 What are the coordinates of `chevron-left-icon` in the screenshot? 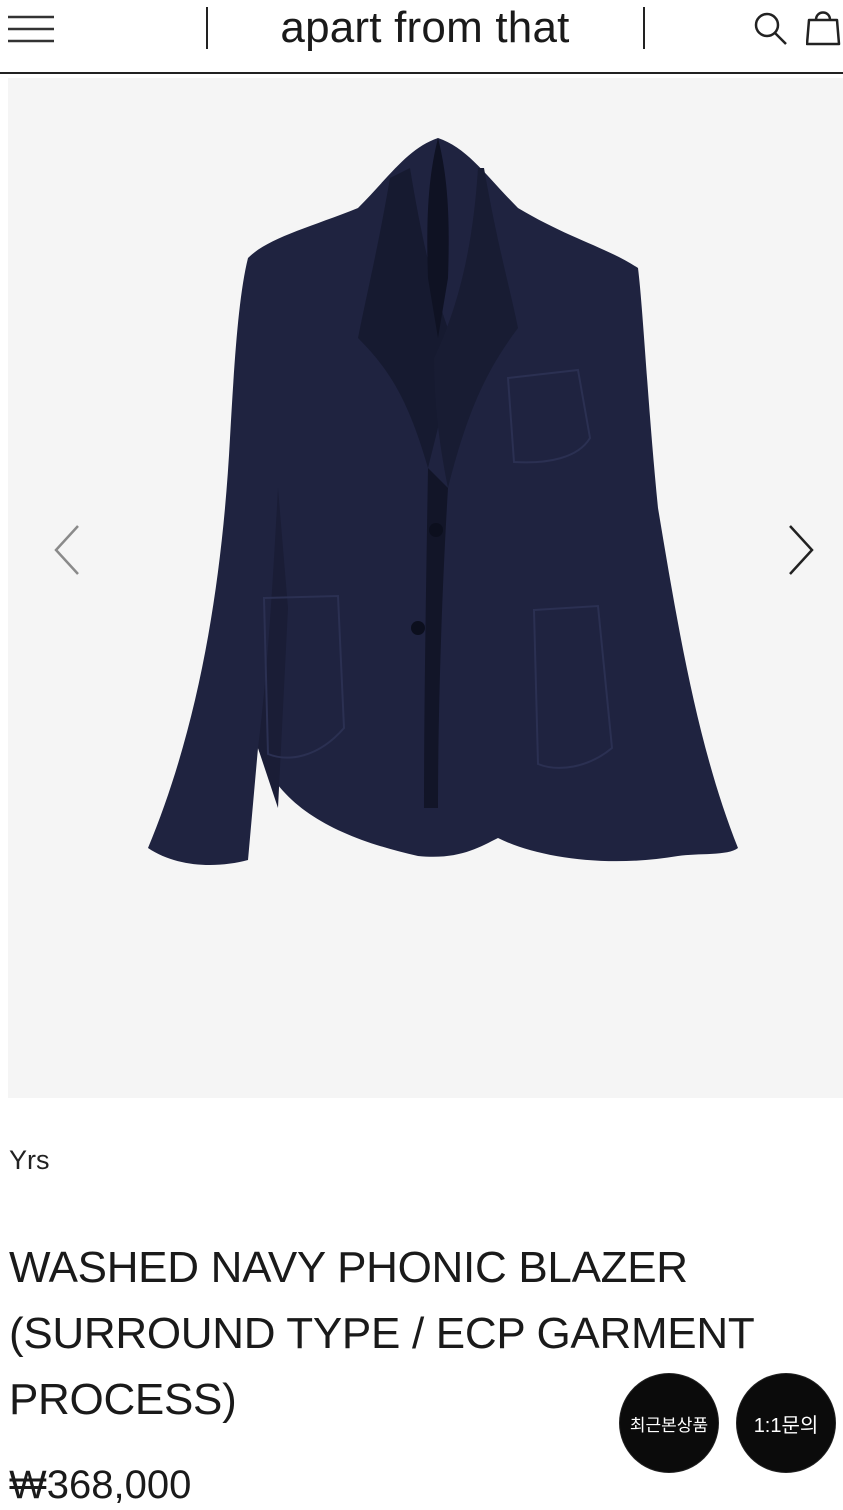 It's located at (66, 550).